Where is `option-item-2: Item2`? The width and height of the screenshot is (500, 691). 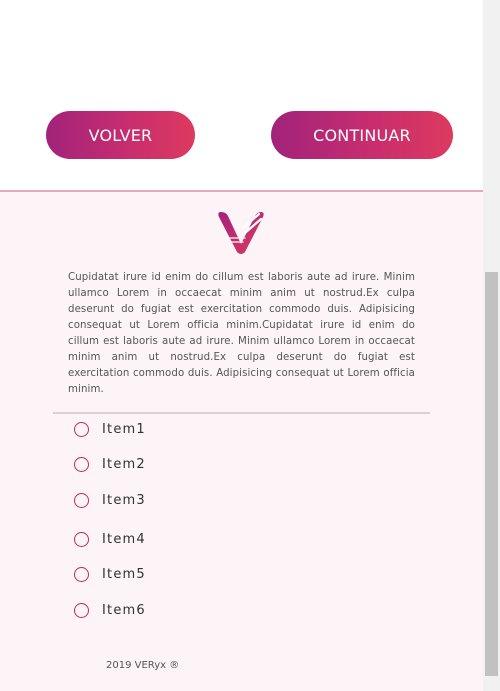
option-item-2: Item2 is located at coordinates (110, 464).